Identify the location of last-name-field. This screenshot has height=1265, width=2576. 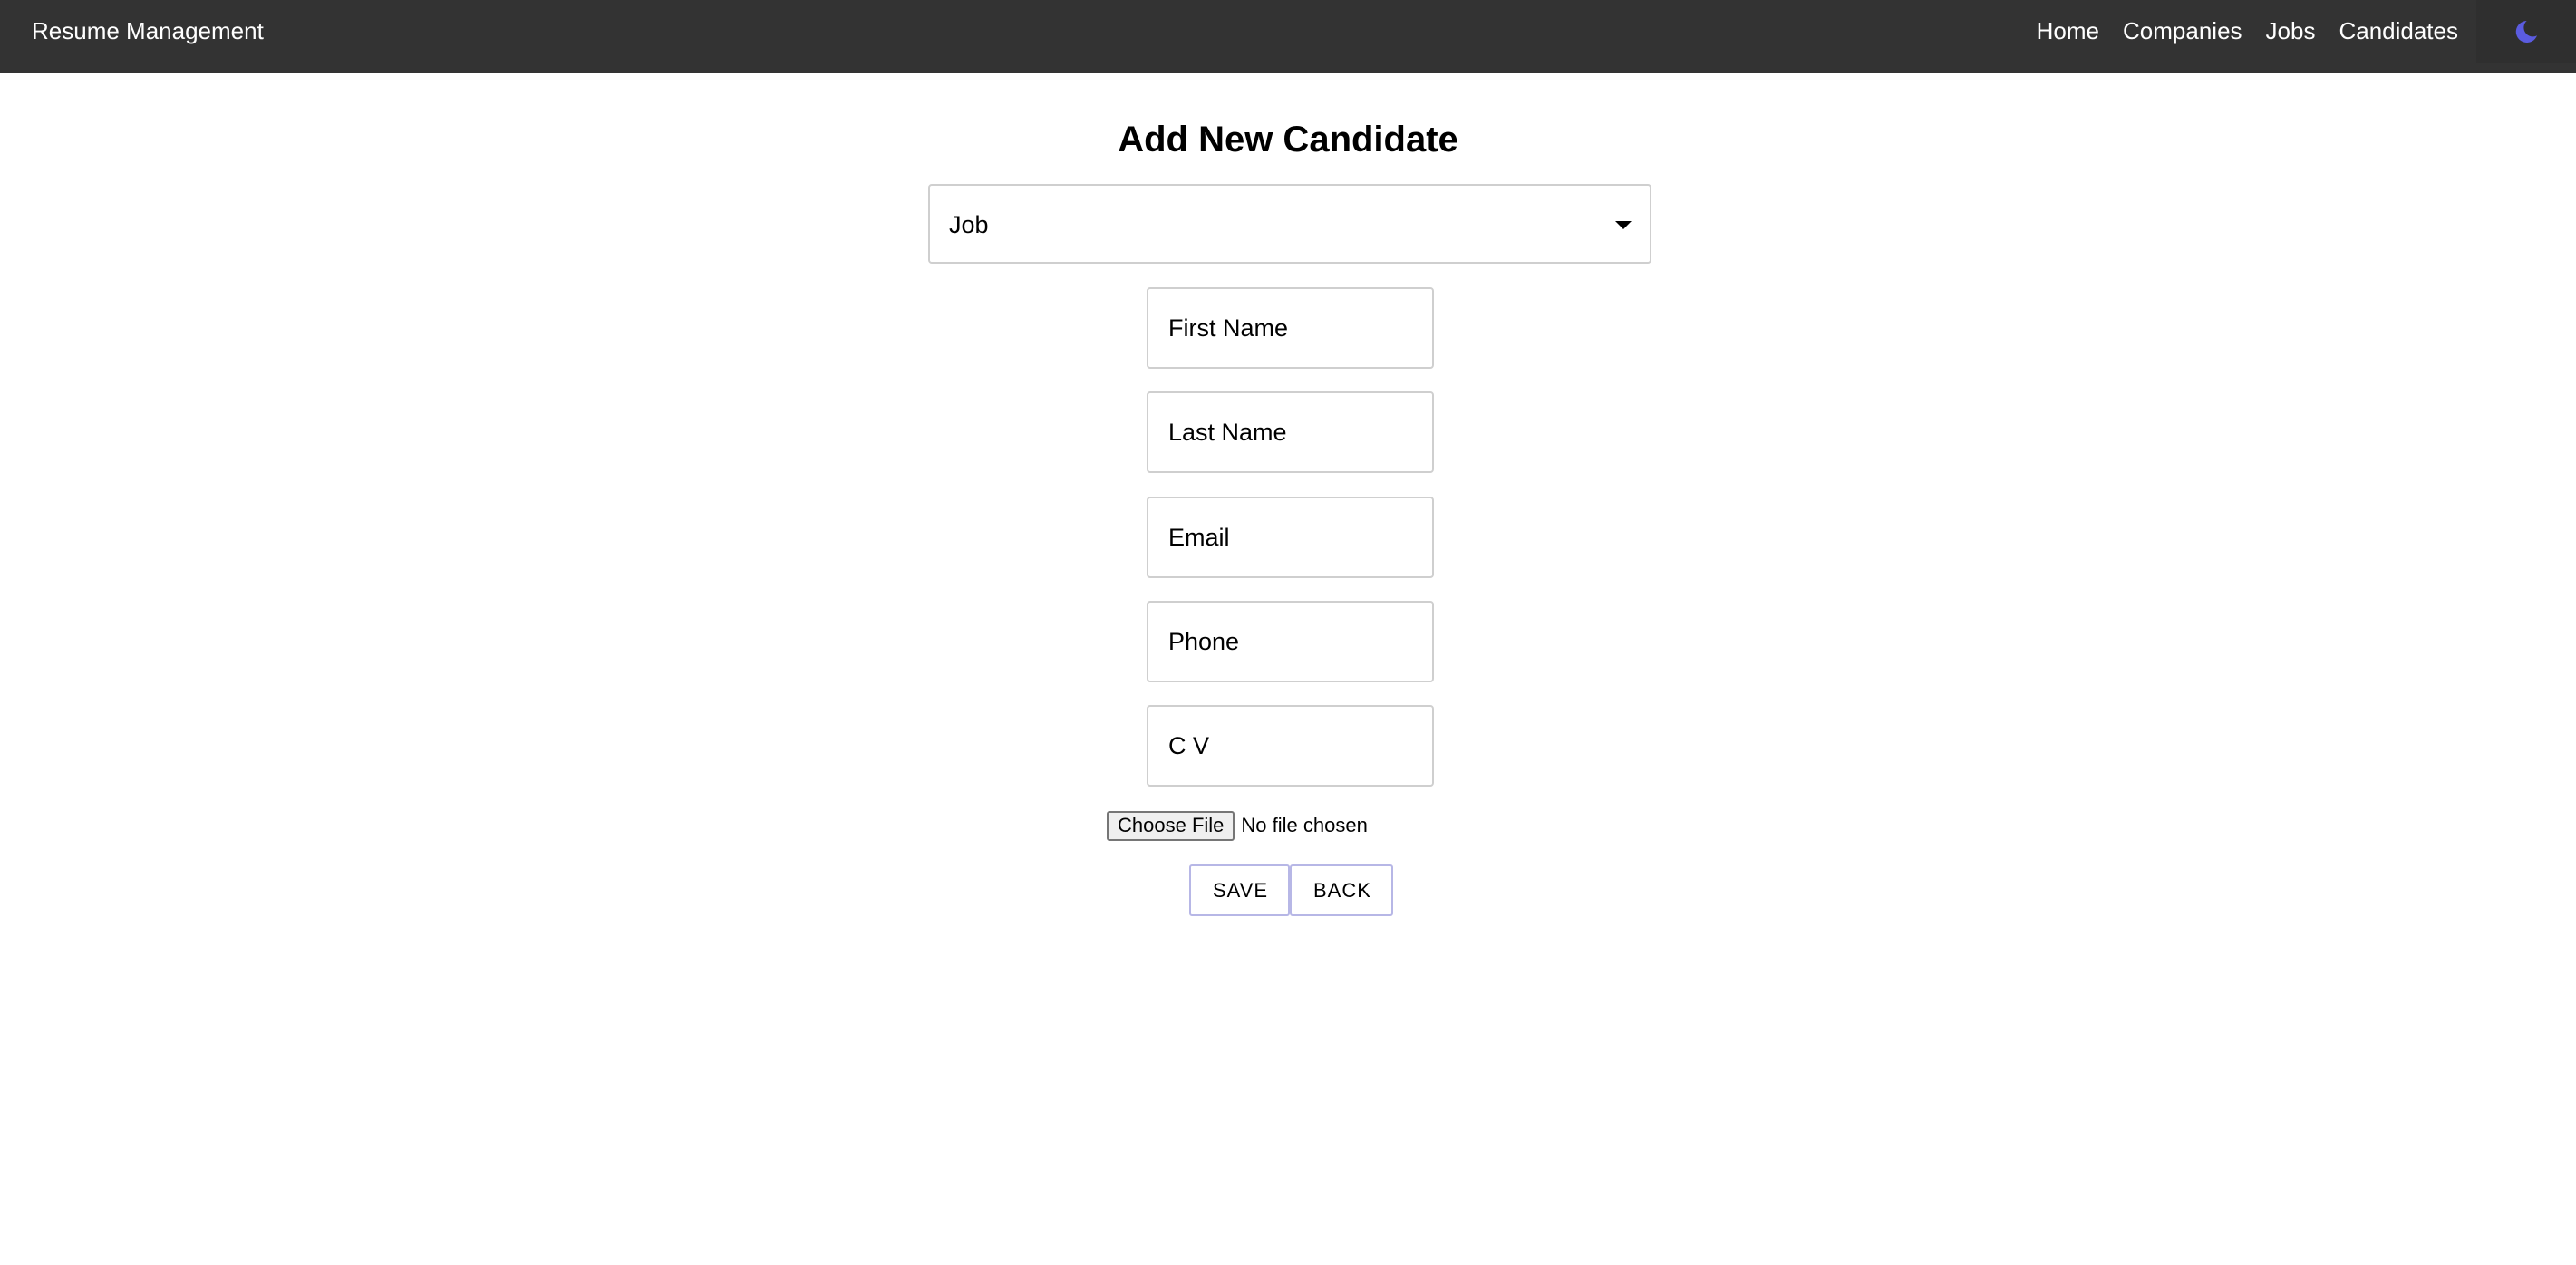
(1290, 432).